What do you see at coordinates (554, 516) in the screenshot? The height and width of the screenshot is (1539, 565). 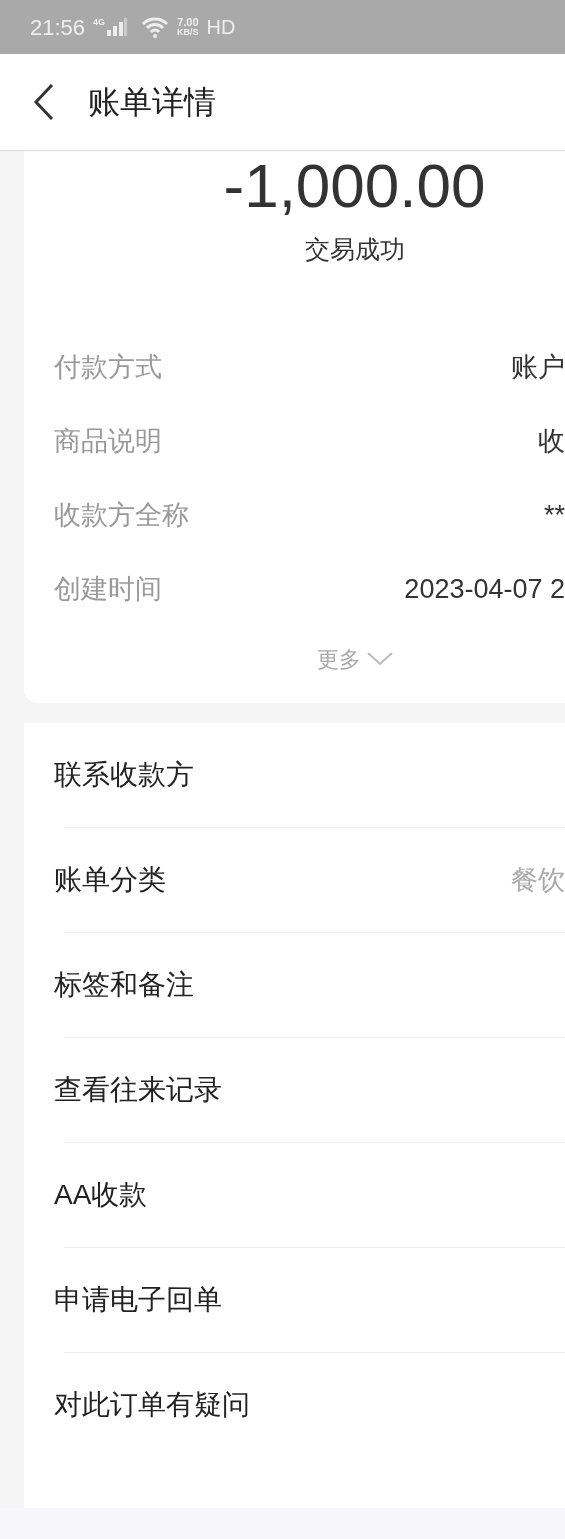 I see `detail-value: **` at bounding box center [554, 516].